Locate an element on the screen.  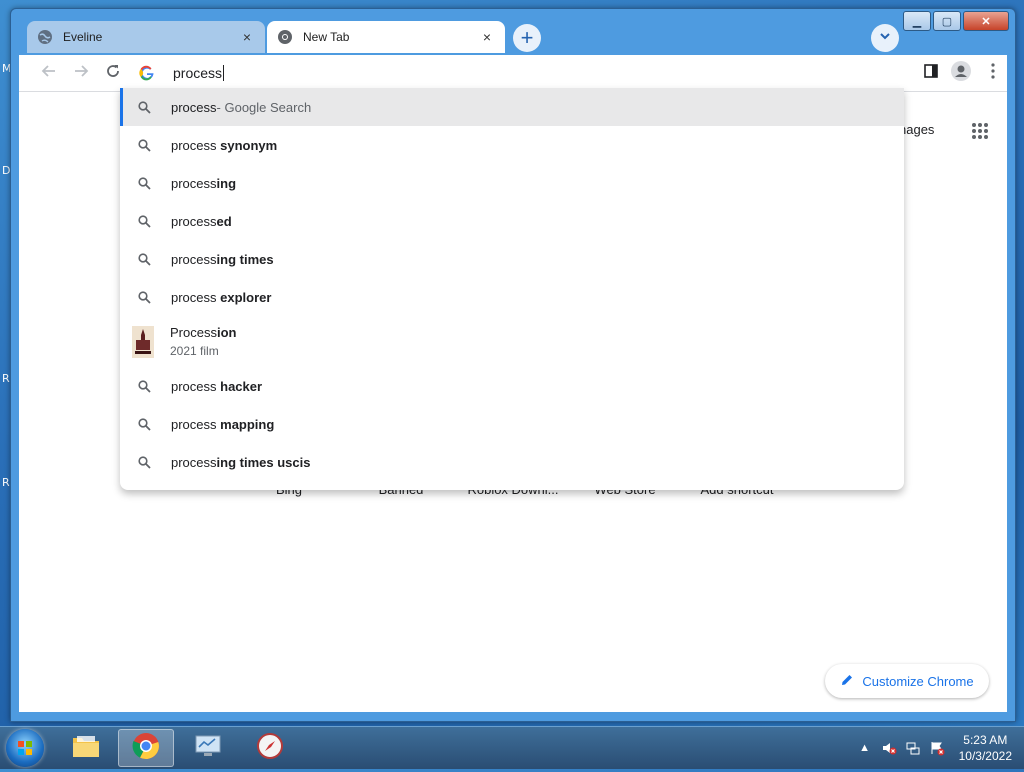
taskbar-chrome is located at coordinates (146, 748).